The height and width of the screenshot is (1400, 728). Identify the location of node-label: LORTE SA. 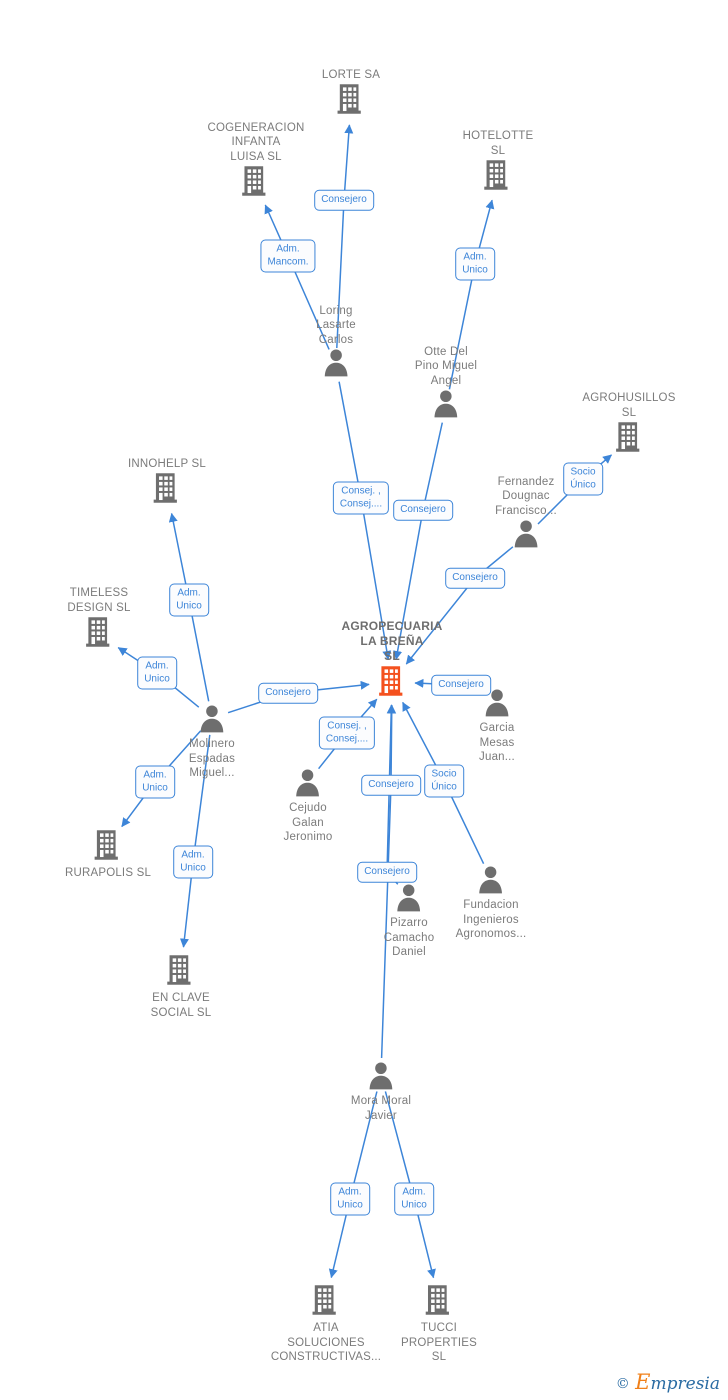
(351, 74).